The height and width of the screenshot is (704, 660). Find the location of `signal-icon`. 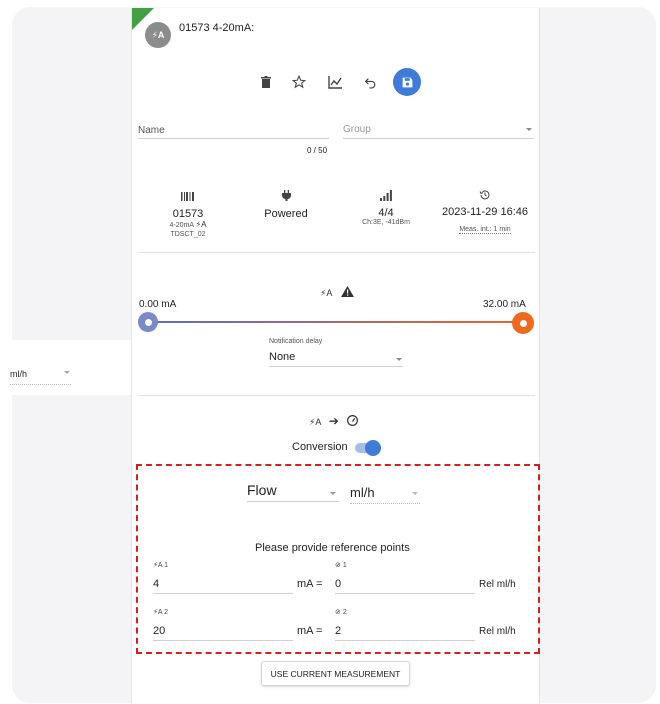

signal-icon is located at coordinates (386, 195).